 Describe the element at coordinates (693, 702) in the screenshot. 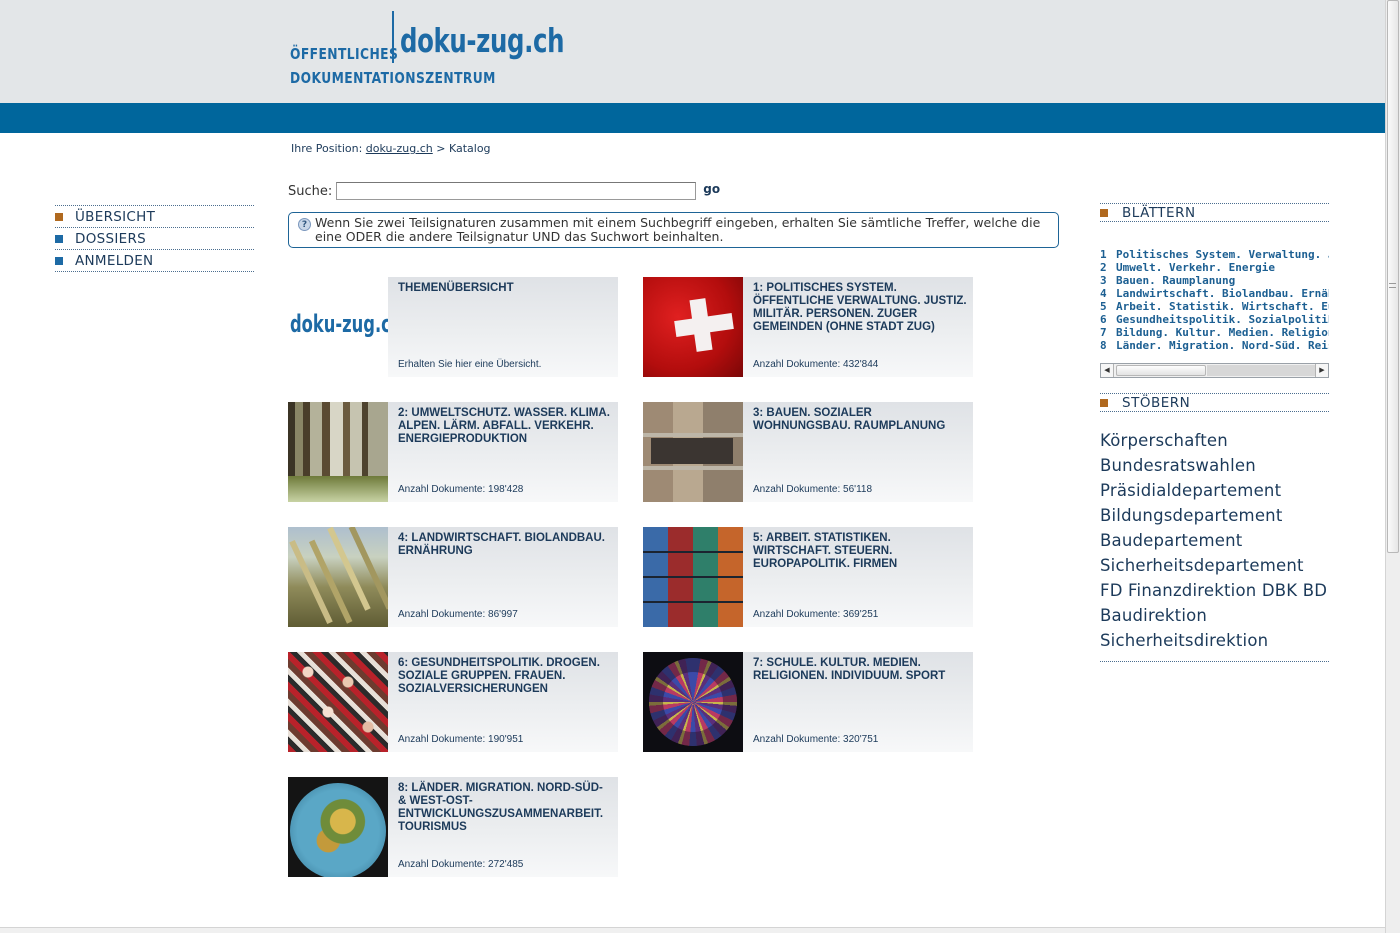

I see `rose-window-image` at that location.